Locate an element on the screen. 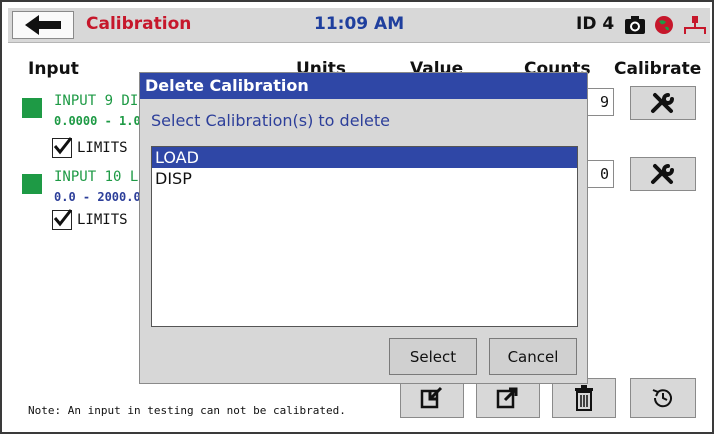  camera-icon is located at coordinates (635, 25).